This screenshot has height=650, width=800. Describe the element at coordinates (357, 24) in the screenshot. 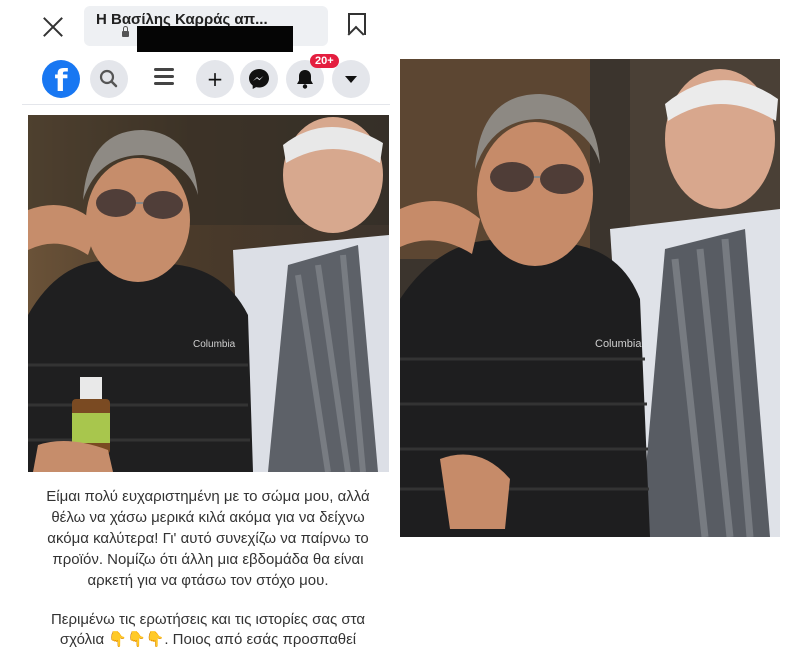

I see `bookmark-icon` at that location.